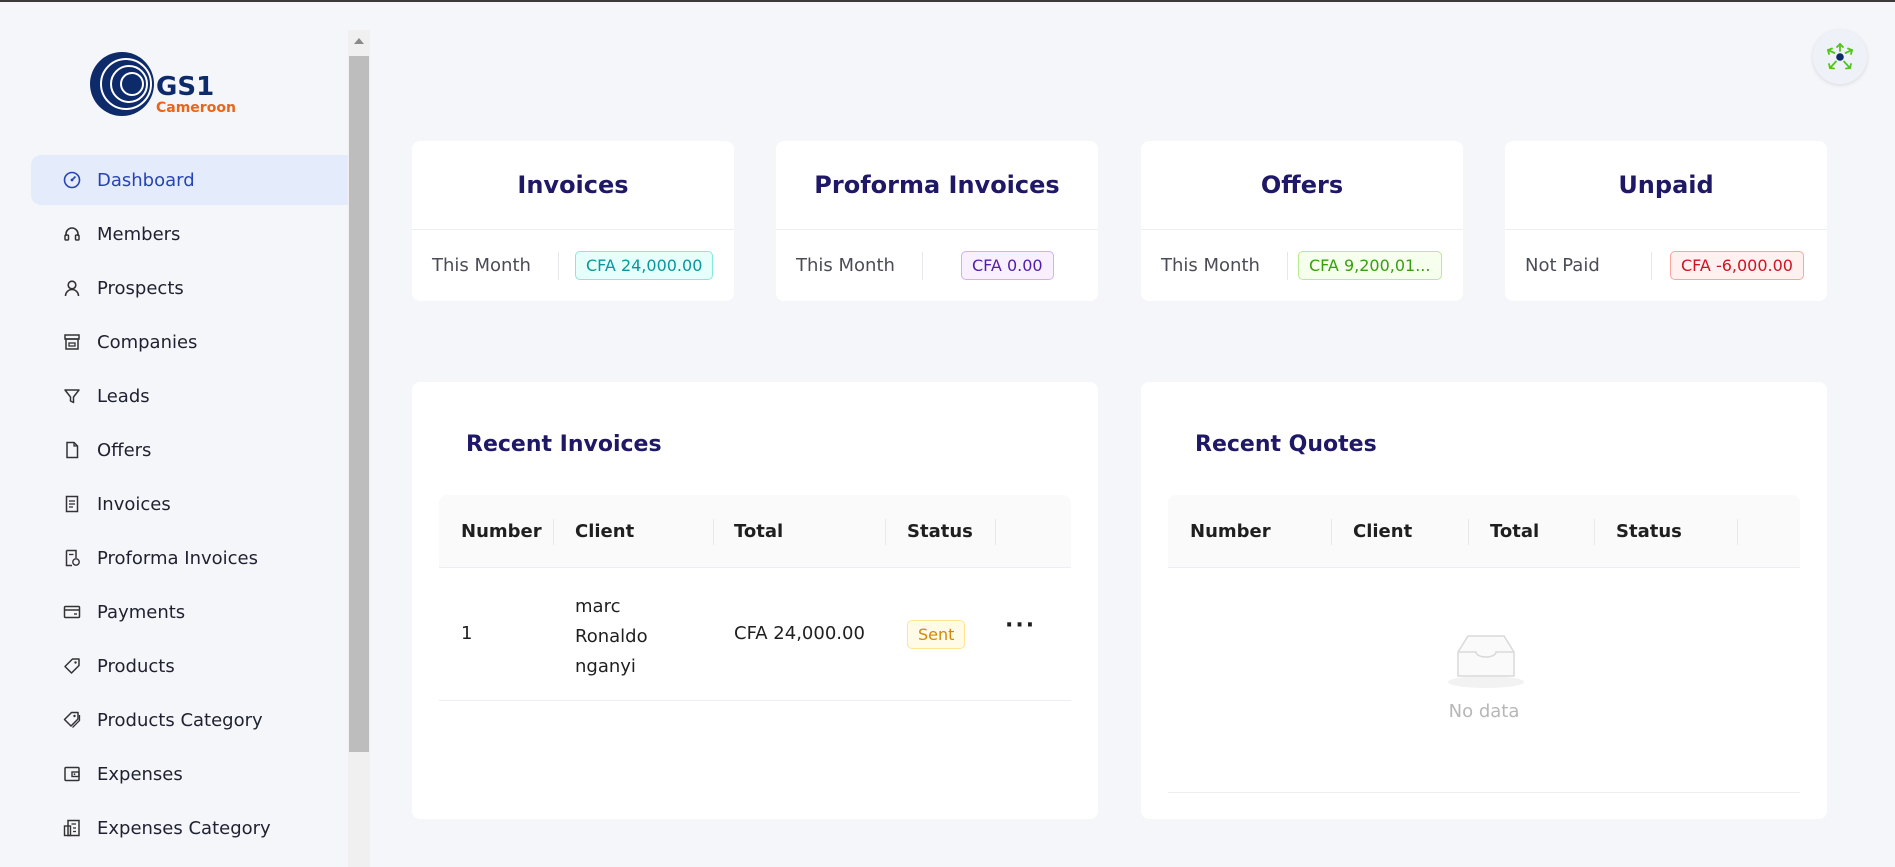 This screenshot has width=1895, height=867. Describe the element at coordinates (1737, 265) in the screenshot. I see `amount-badge: CFA -6,000.00` at that location.